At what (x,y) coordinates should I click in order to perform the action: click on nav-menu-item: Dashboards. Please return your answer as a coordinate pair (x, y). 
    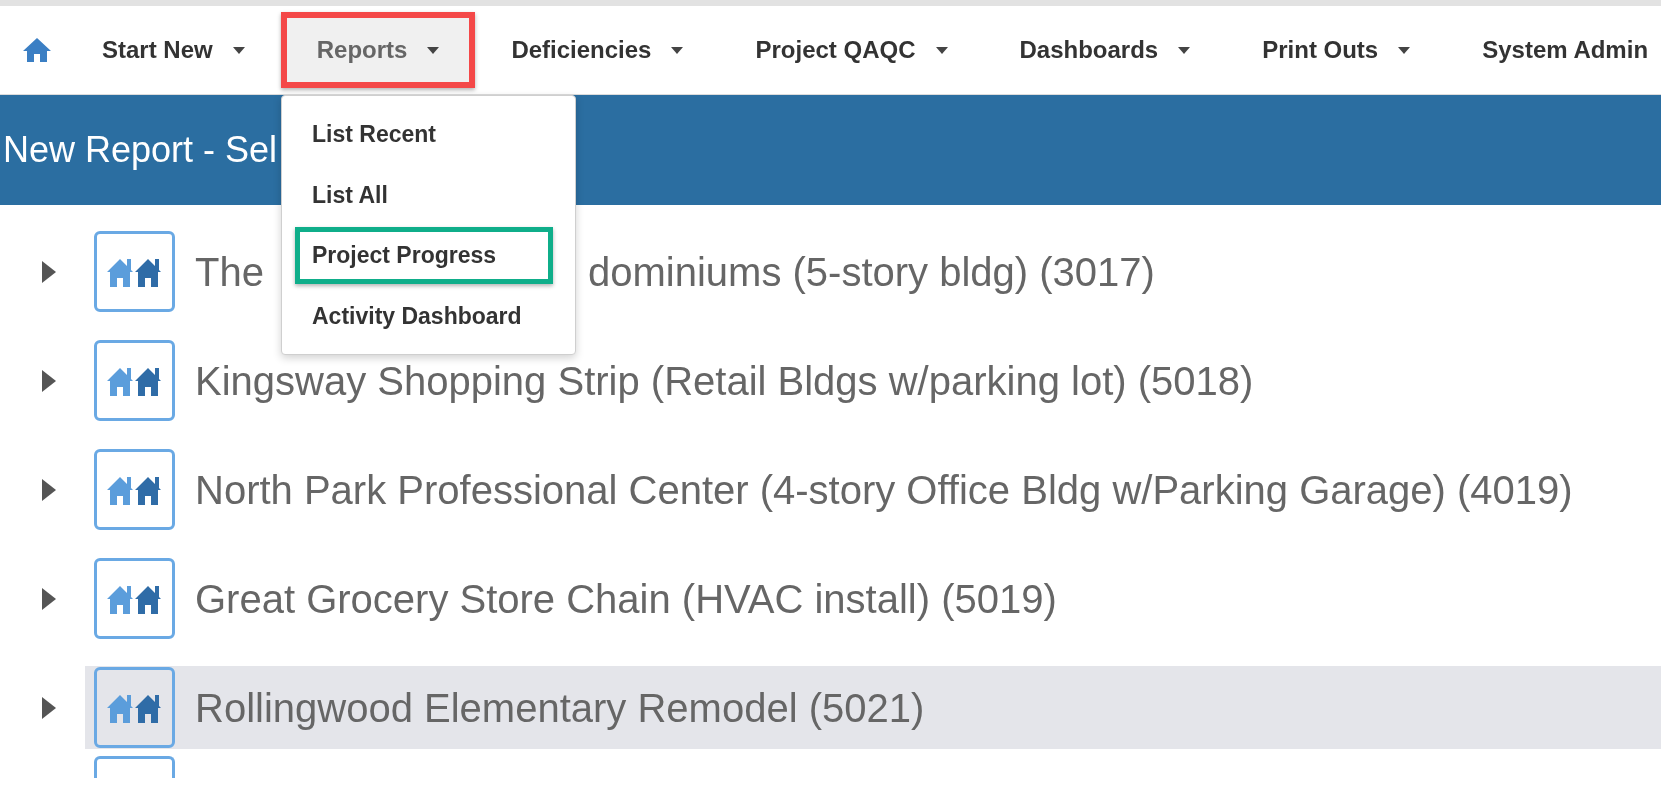
    Looking at the image, I should click on (1105, 50).